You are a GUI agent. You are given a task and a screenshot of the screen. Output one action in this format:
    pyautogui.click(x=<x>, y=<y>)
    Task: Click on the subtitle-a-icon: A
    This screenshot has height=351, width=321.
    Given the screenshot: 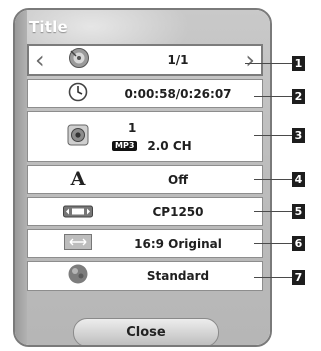 What is the action you would take?
    pyautogui.click(x=78, y=180)
    